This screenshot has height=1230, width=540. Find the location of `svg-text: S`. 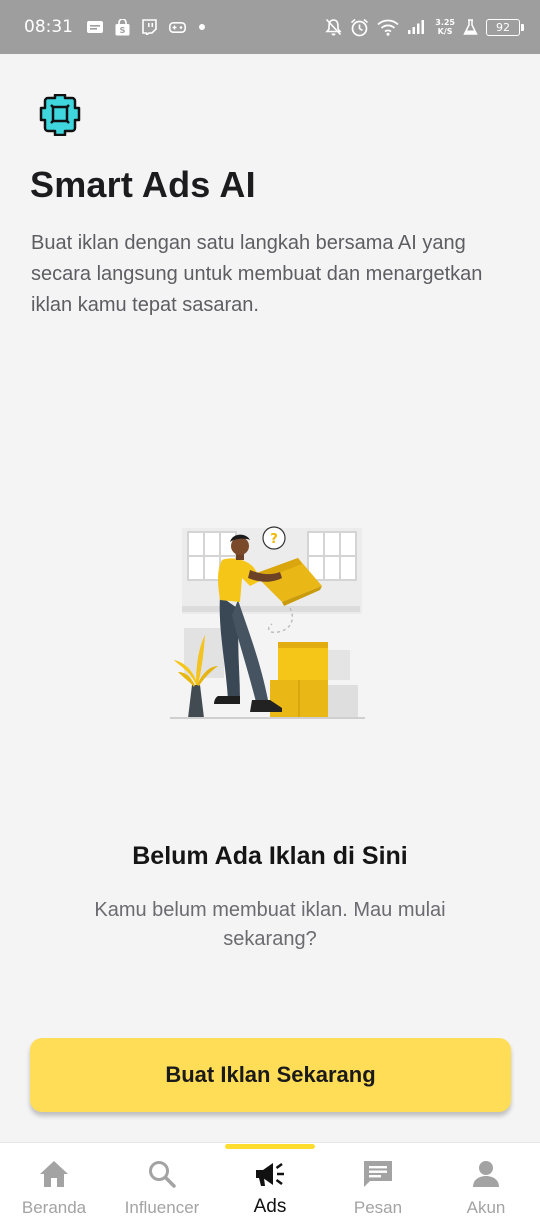

svg-text: S is located at coordinates (123, 30).